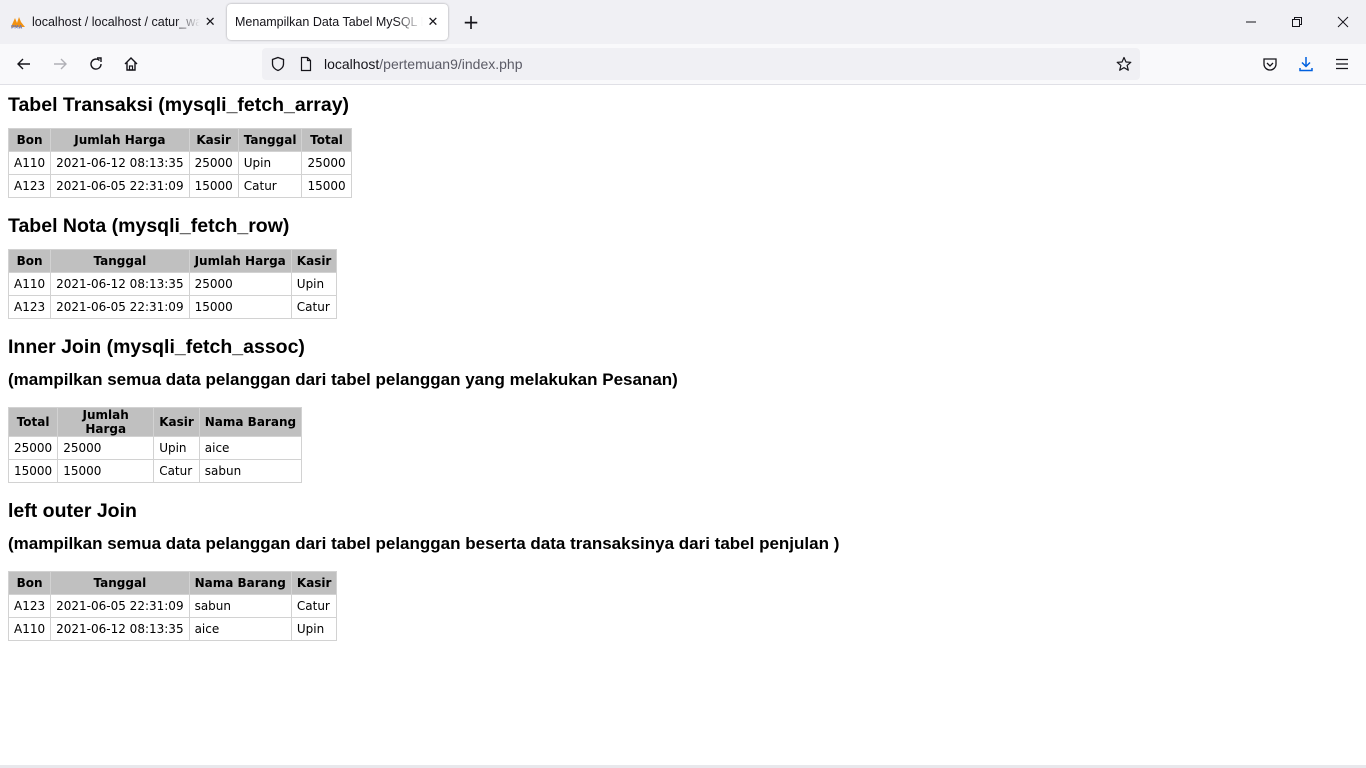 The width and height of the screenshot is (1366, 768). I want to click on restore-icon, so click(1297, 22).